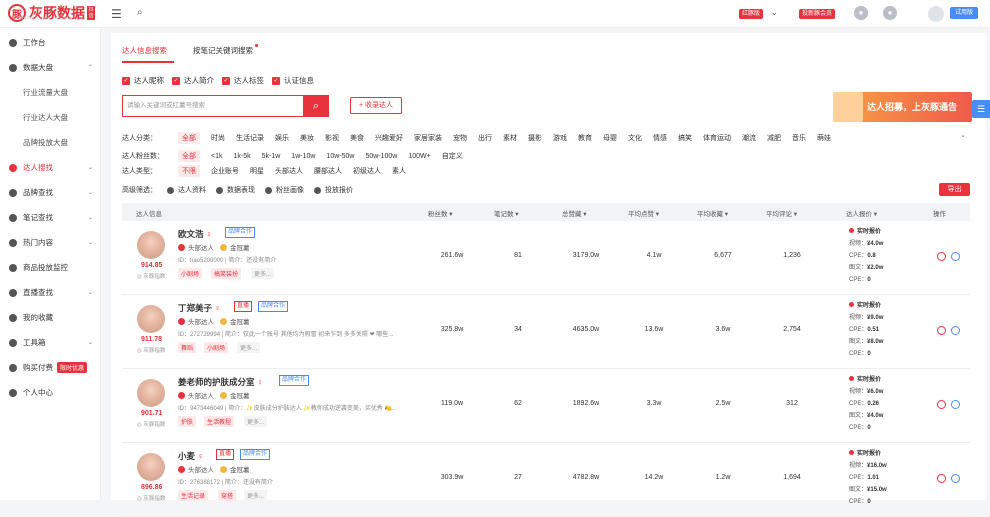 This screenshot has width=990, height=517. I want to click on filter-option: 宠物, so click(460, 138).